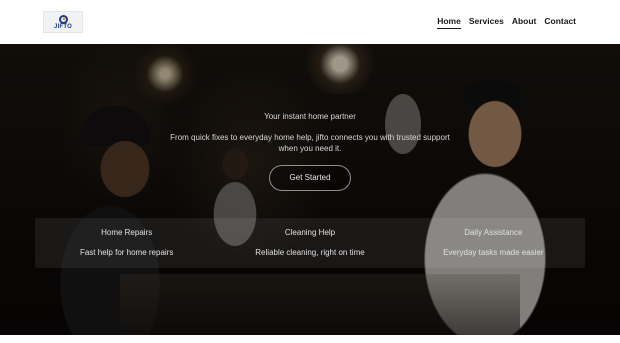 This screenshot has height=343, width=620. I want to click on service-card-home-repairs: Home Repairs Fast help for home repairs, so click(126, 243).